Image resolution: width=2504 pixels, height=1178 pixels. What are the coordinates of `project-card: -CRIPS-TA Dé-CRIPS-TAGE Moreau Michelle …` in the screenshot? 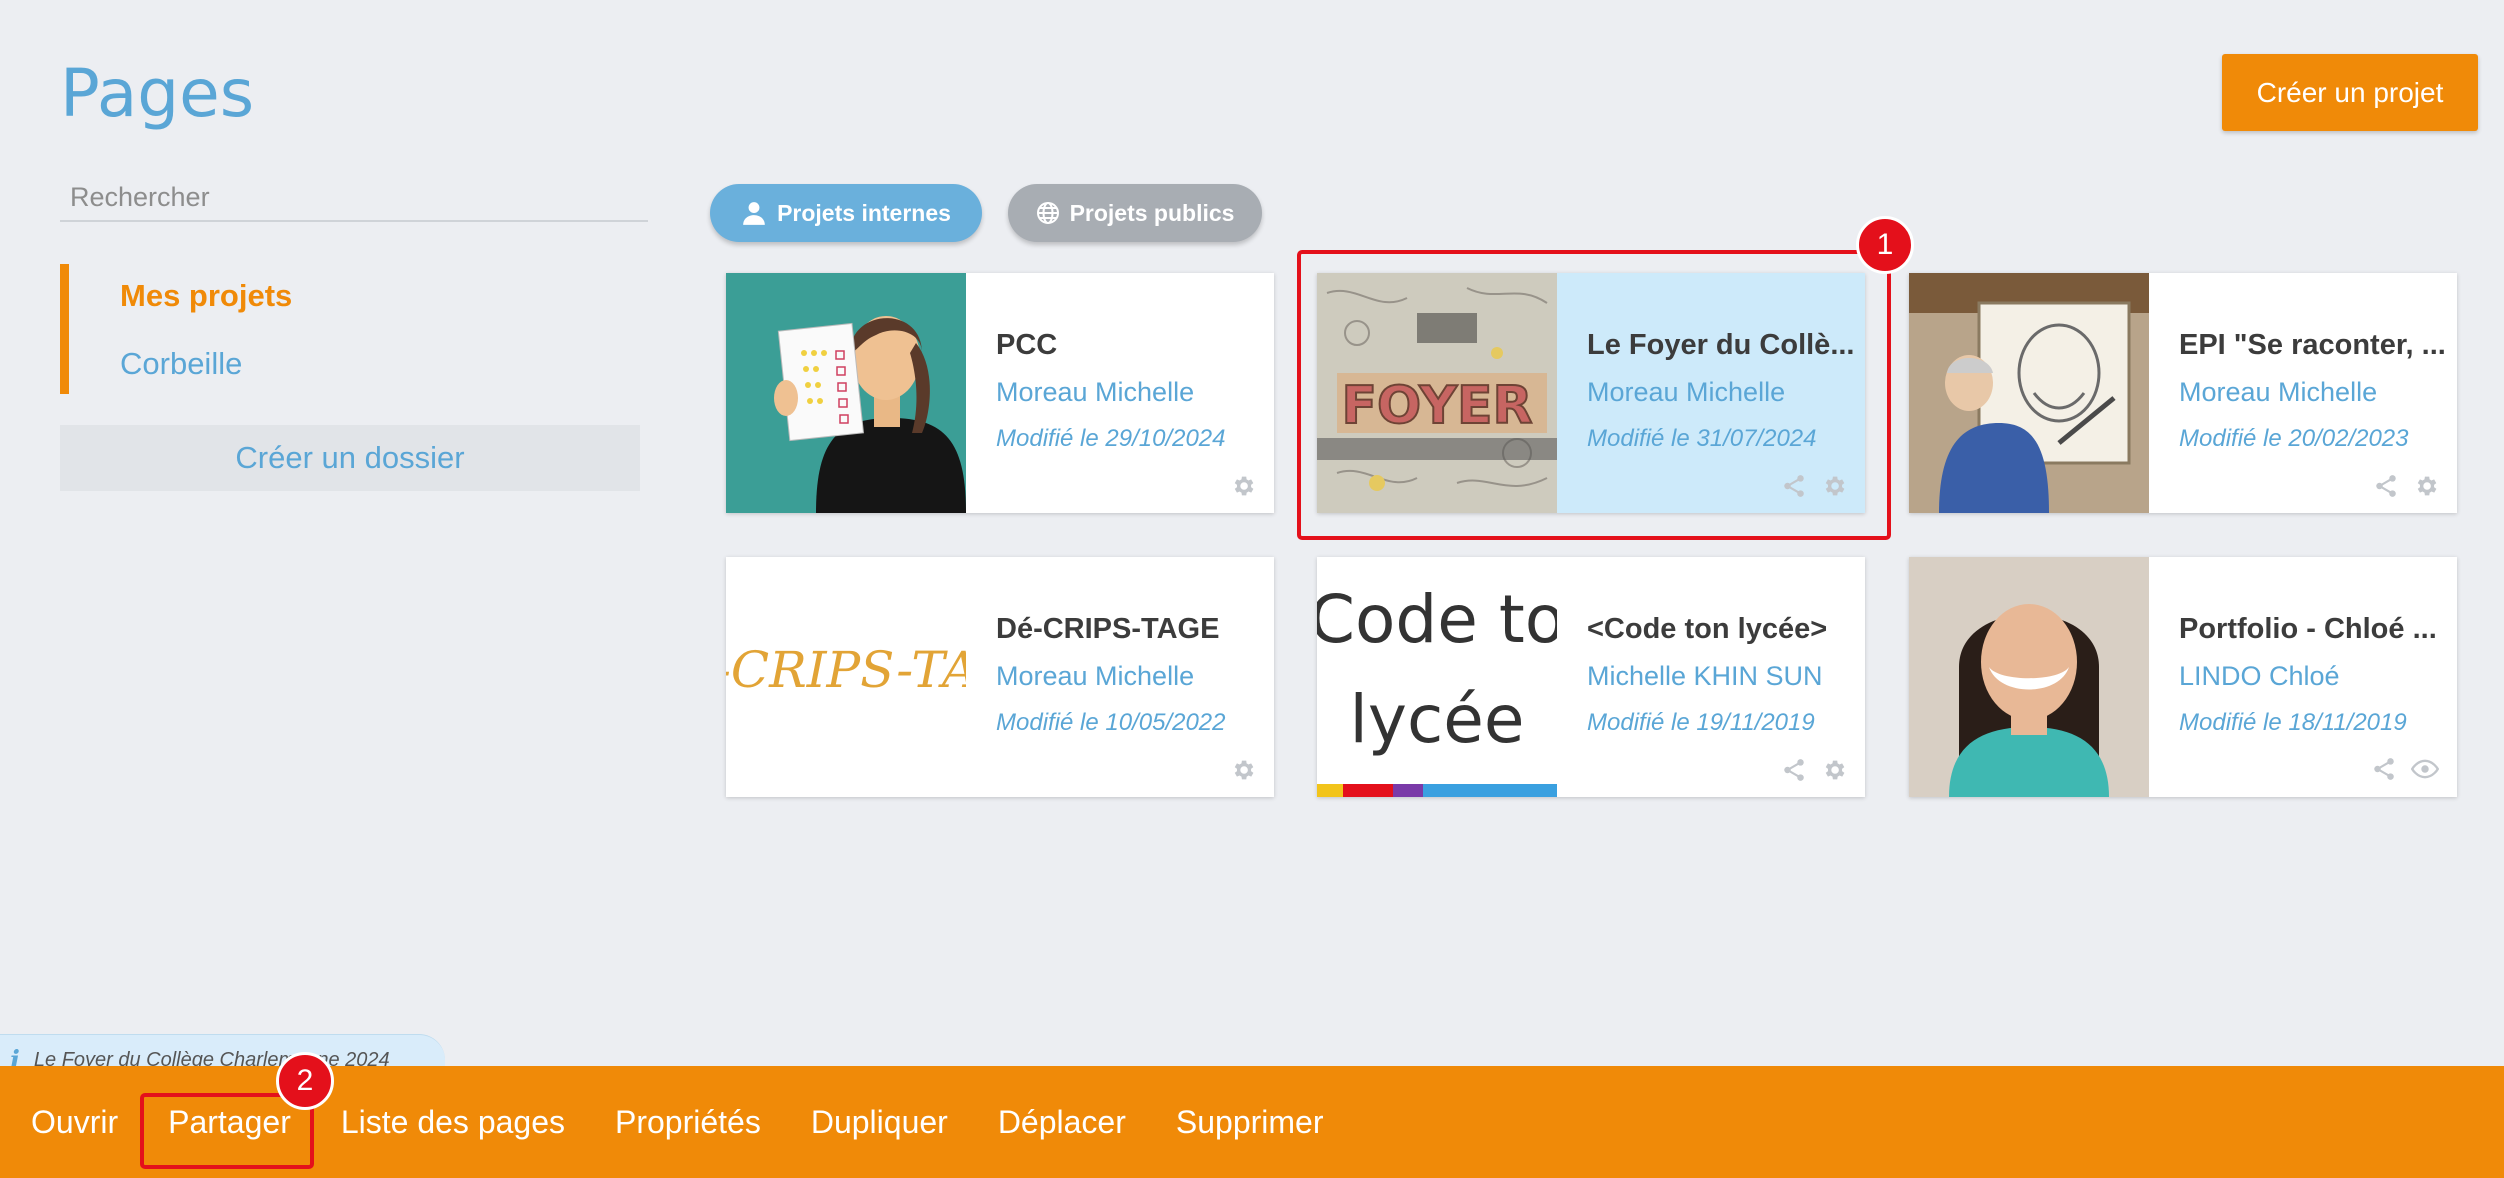 It's located at (1000, 677).